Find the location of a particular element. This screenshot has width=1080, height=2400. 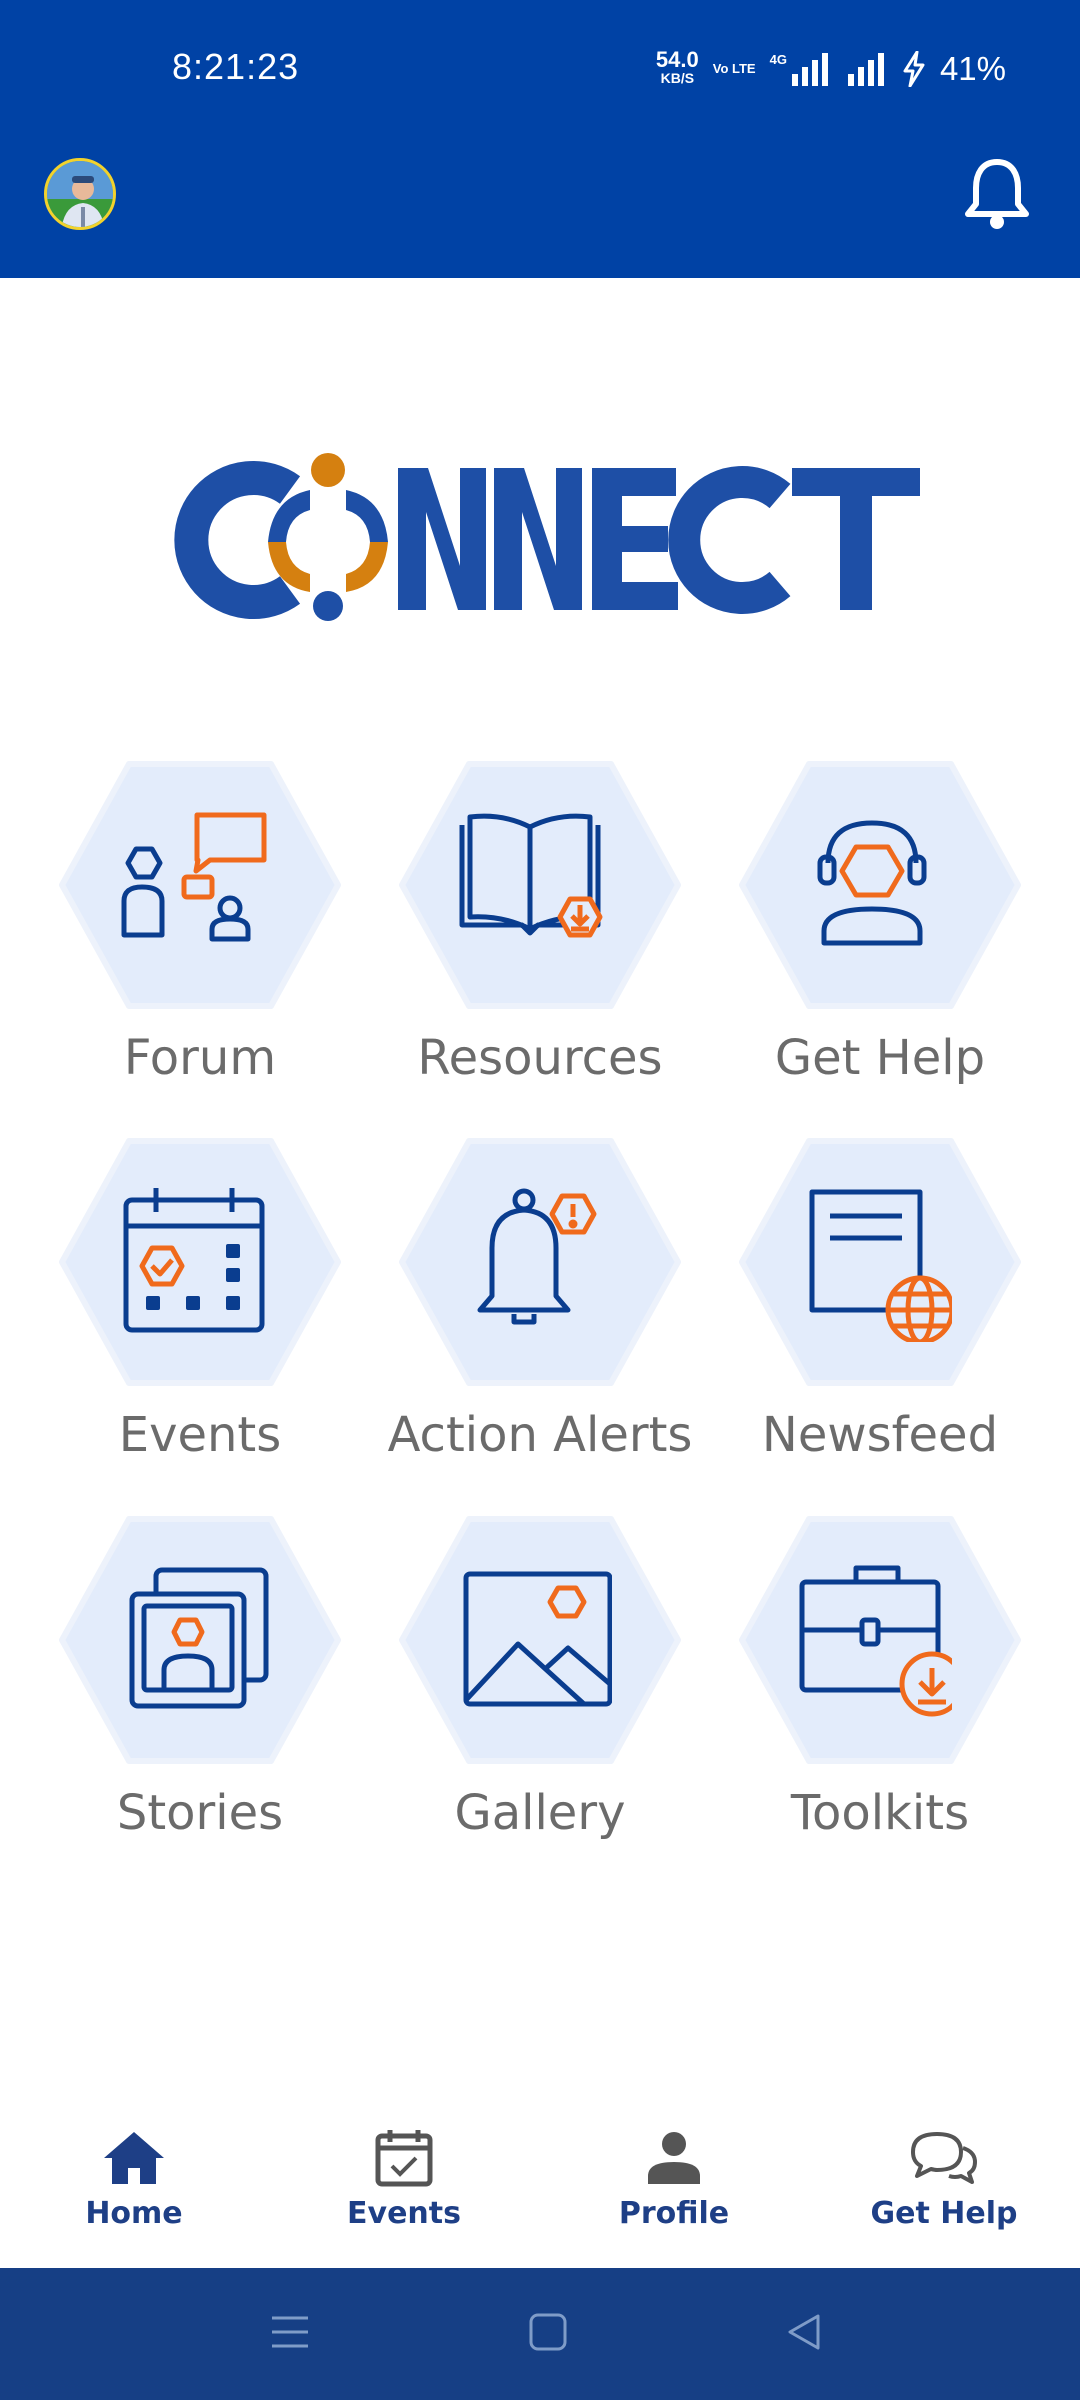

tile-newsfeed: Newsfeed is located at coordinates (880, 1307).